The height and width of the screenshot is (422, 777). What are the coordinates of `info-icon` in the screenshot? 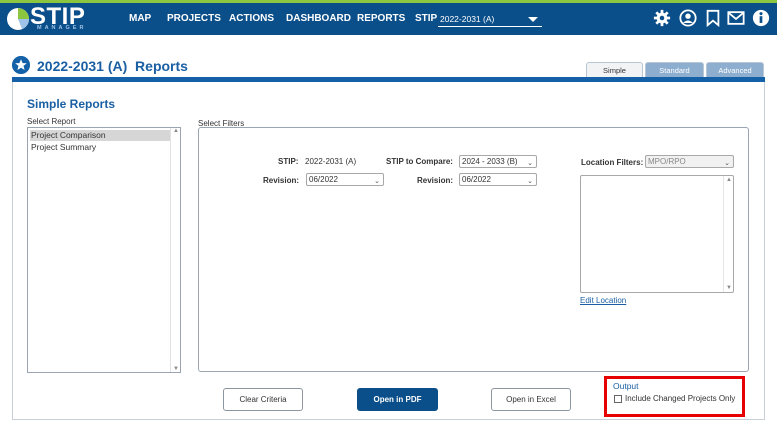 It's located at (761, 18).